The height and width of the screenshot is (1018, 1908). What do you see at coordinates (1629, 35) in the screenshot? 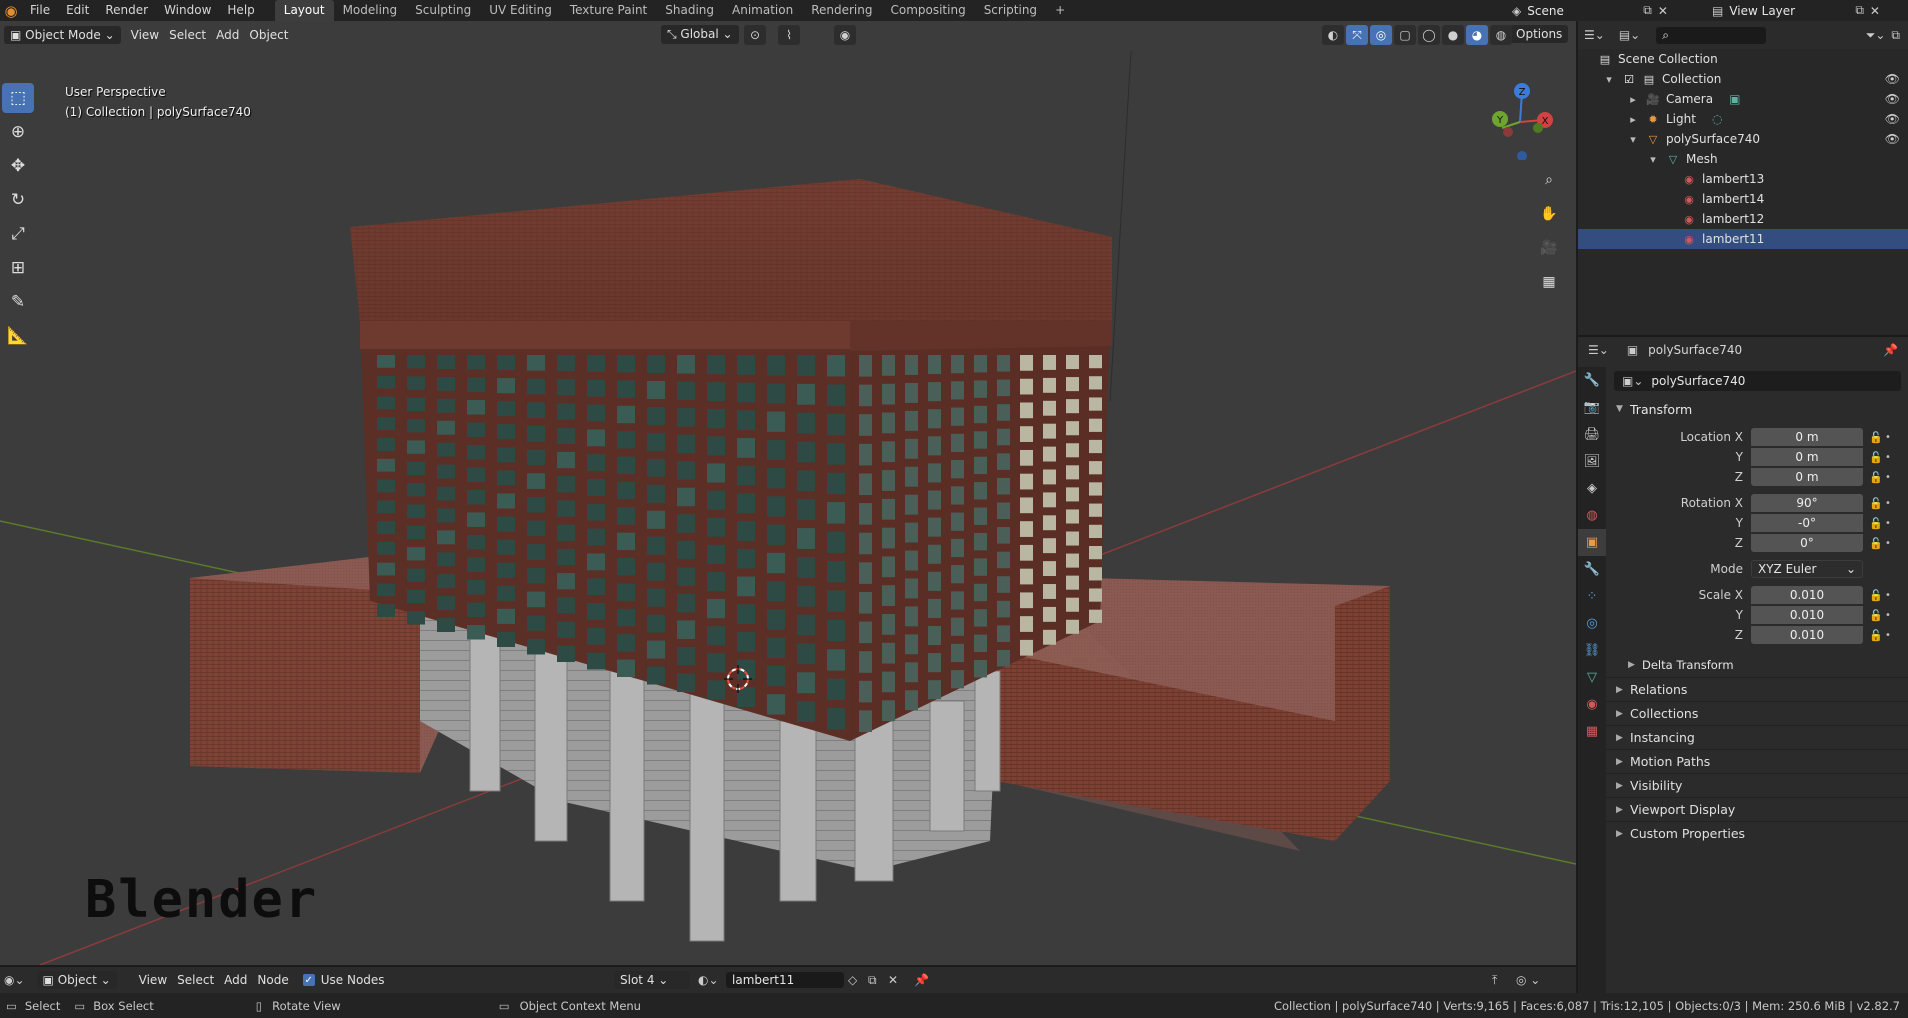
I see `display-mode-icon: ▤⌄` at bounding box center [1629, 35].